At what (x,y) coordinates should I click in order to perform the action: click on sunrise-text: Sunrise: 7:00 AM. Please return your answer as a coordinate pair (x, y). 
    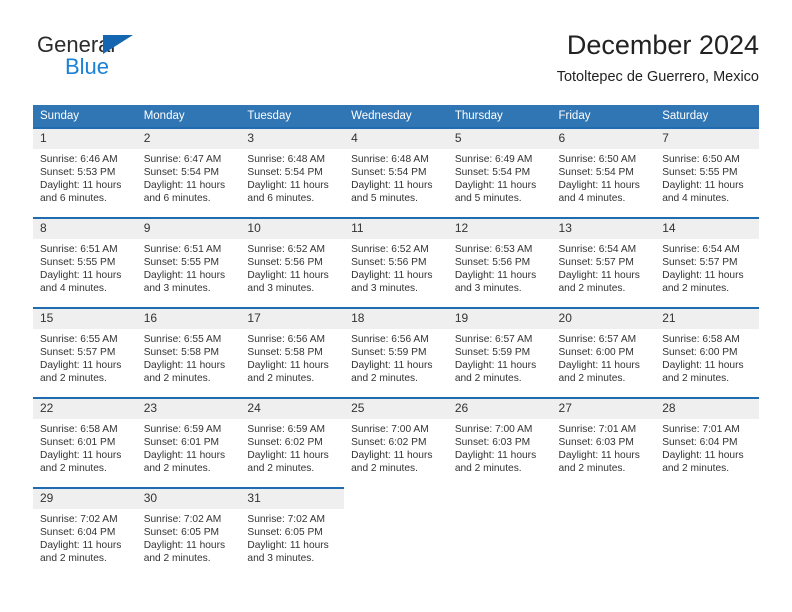
    Looking at the image, I should click on (493, 429).